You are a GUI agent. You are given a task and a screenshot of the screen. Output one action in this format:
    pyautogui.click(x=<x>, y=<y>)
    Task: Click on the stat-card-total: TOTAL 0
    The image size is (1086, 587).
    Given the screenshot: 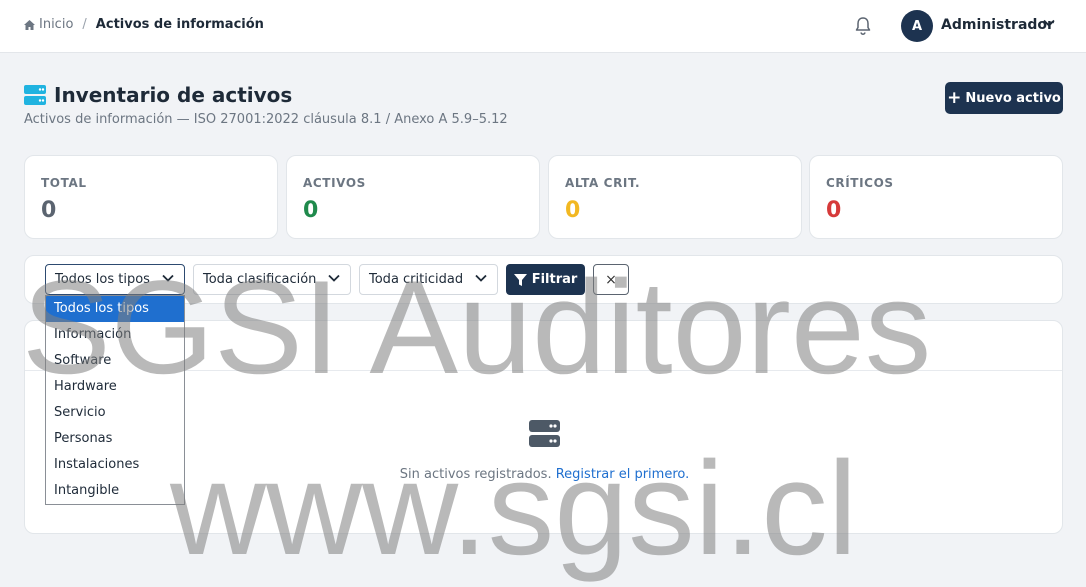 What is the action you would take?
    pyautogui.click(x=151, y=197)
    